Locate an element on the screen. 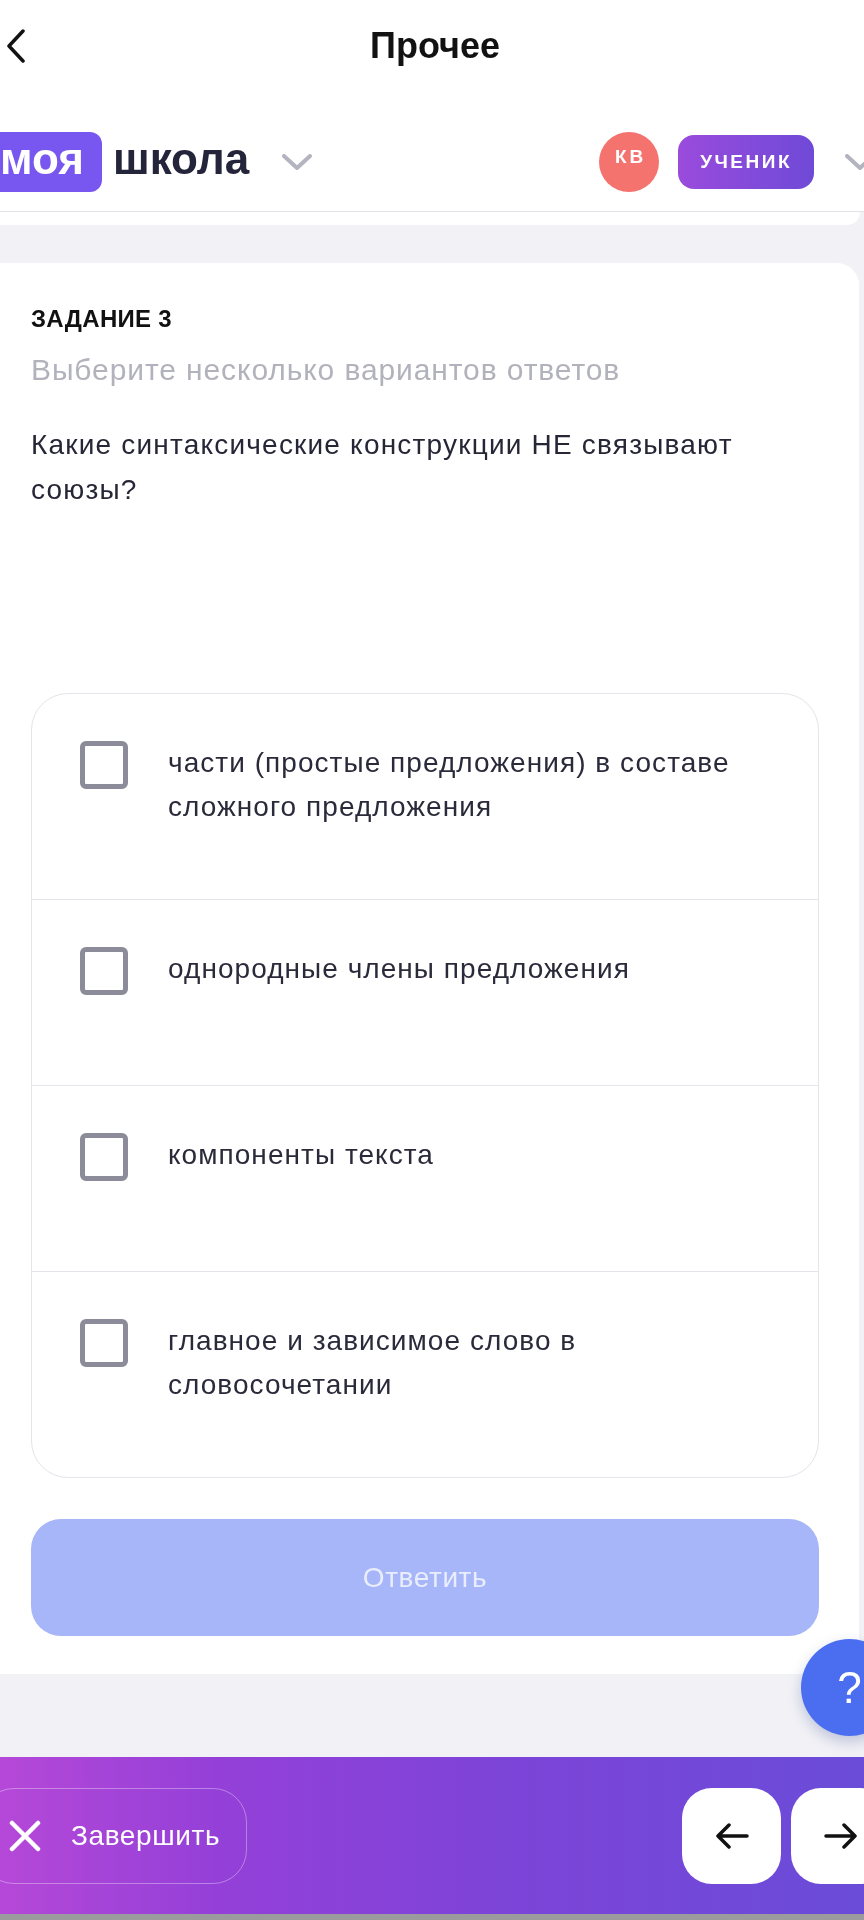 This screenshot has width=864, height=1920. arrow-right-icon is located at coordinates (840, 1835).